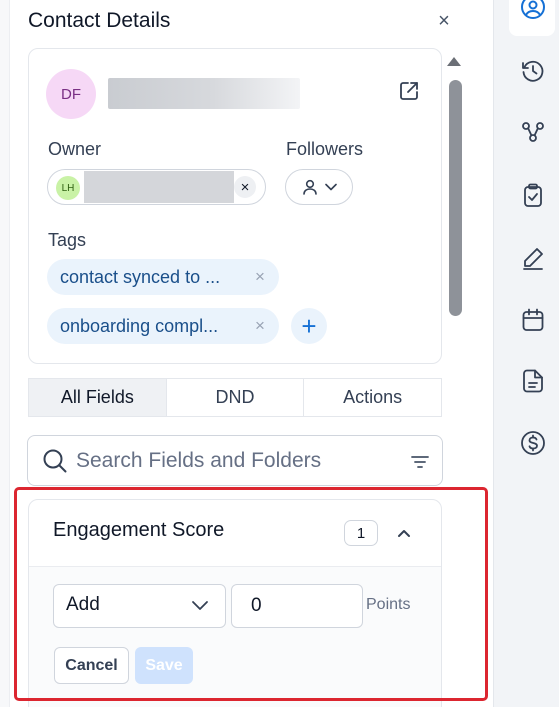 The width and height of the screenshot is (559, 707). I want to click on calendar-icon, so click(533, 320).